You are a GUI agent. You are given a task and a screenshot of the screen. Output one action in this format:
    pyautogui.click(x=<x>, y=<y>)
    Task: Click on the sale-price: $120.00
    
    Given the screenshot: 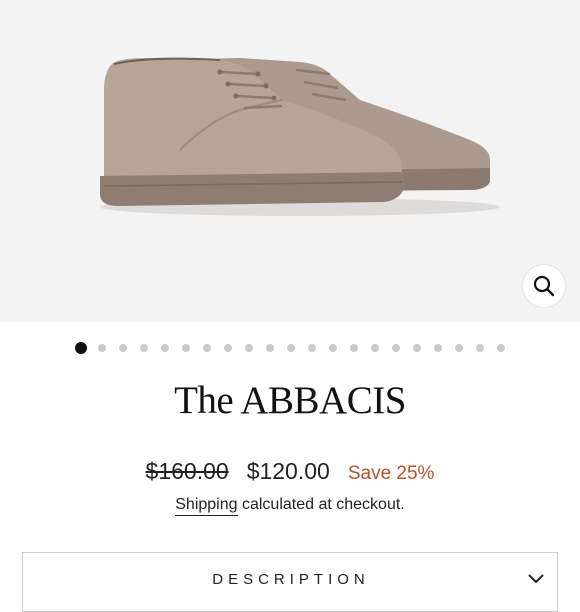 What is the action you would take?
    pyautogui.click(x=288, y=471)
    